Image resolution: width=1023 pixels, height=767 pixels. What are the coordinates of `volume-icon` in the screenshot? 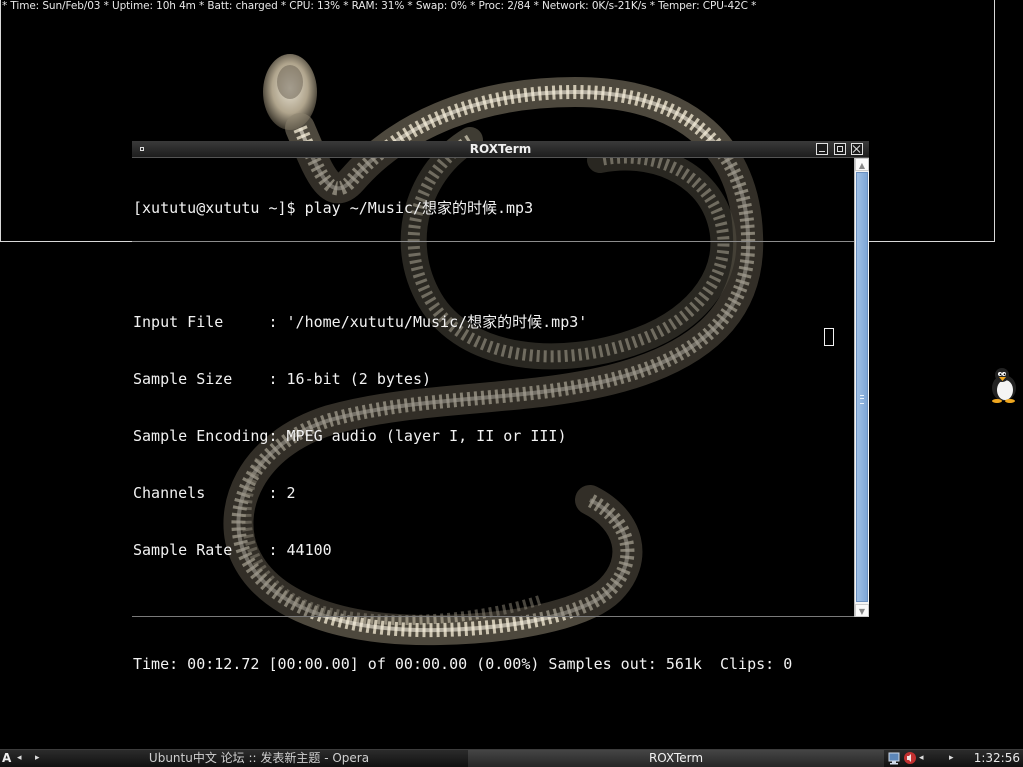 It's located at (910, 758).